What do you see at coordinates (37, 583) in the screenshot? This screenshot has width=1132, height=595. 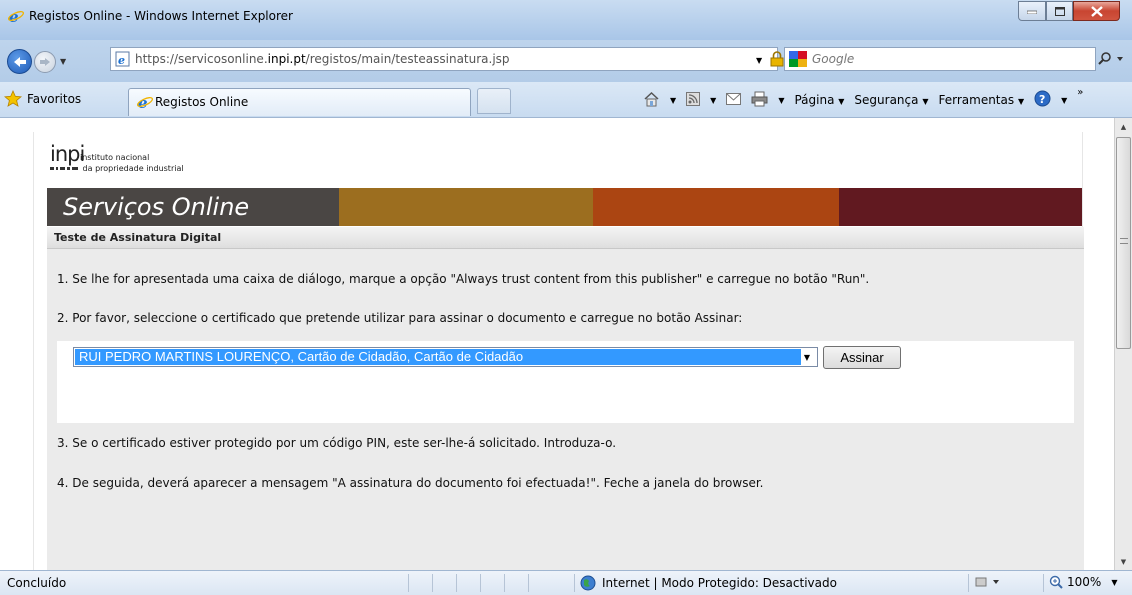 I see `status-text: Concluído` at bounding box center [37, 583].